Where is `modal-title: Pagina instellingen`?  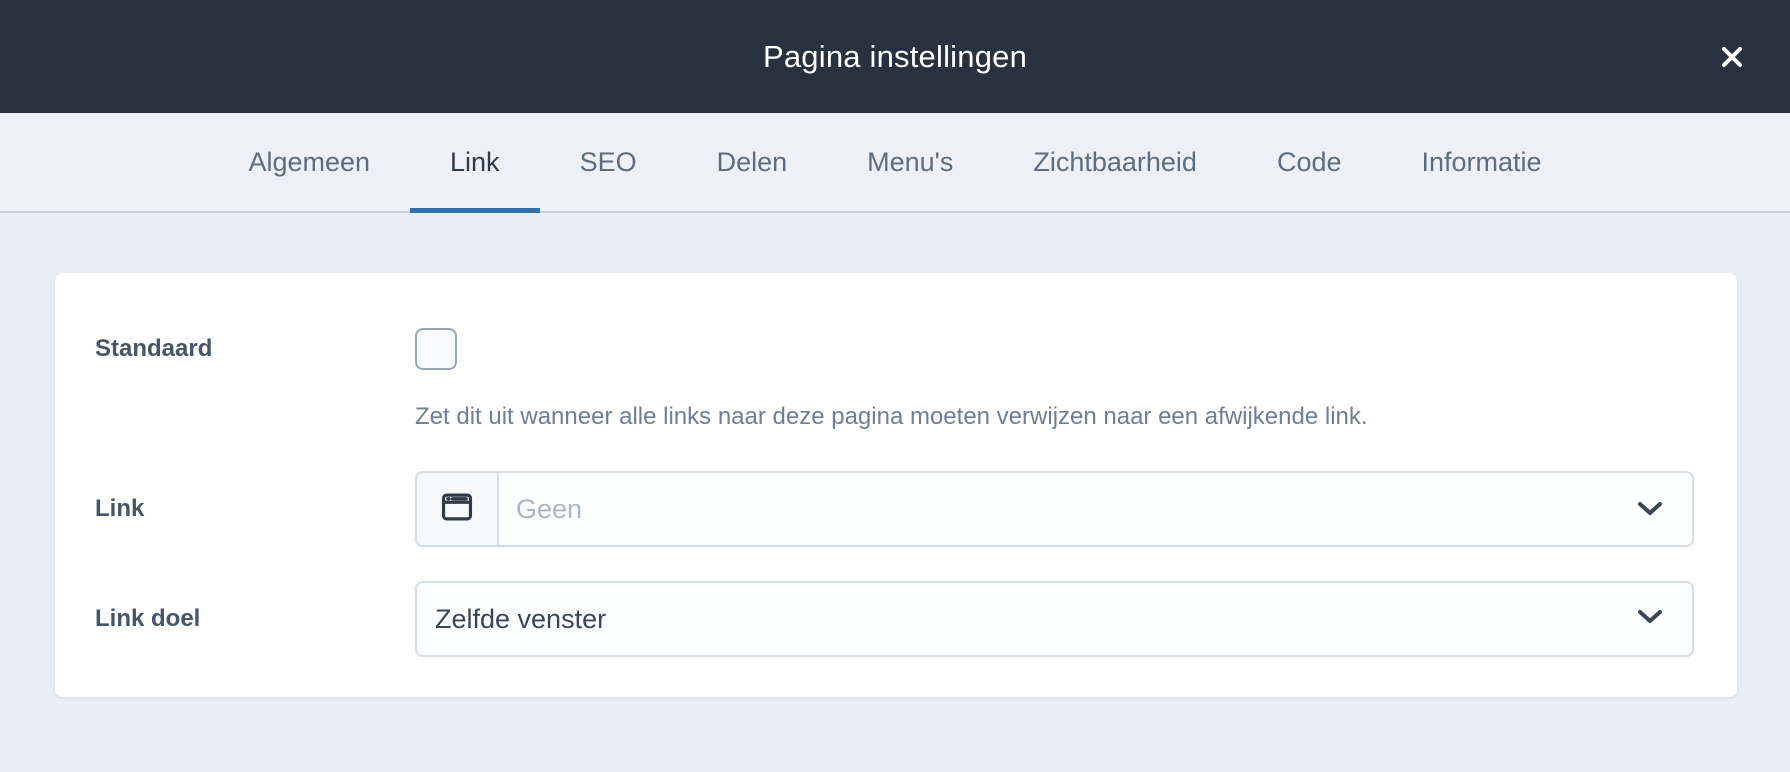
modal-title: Pagina instellingen is located at coordinates (895, 56).